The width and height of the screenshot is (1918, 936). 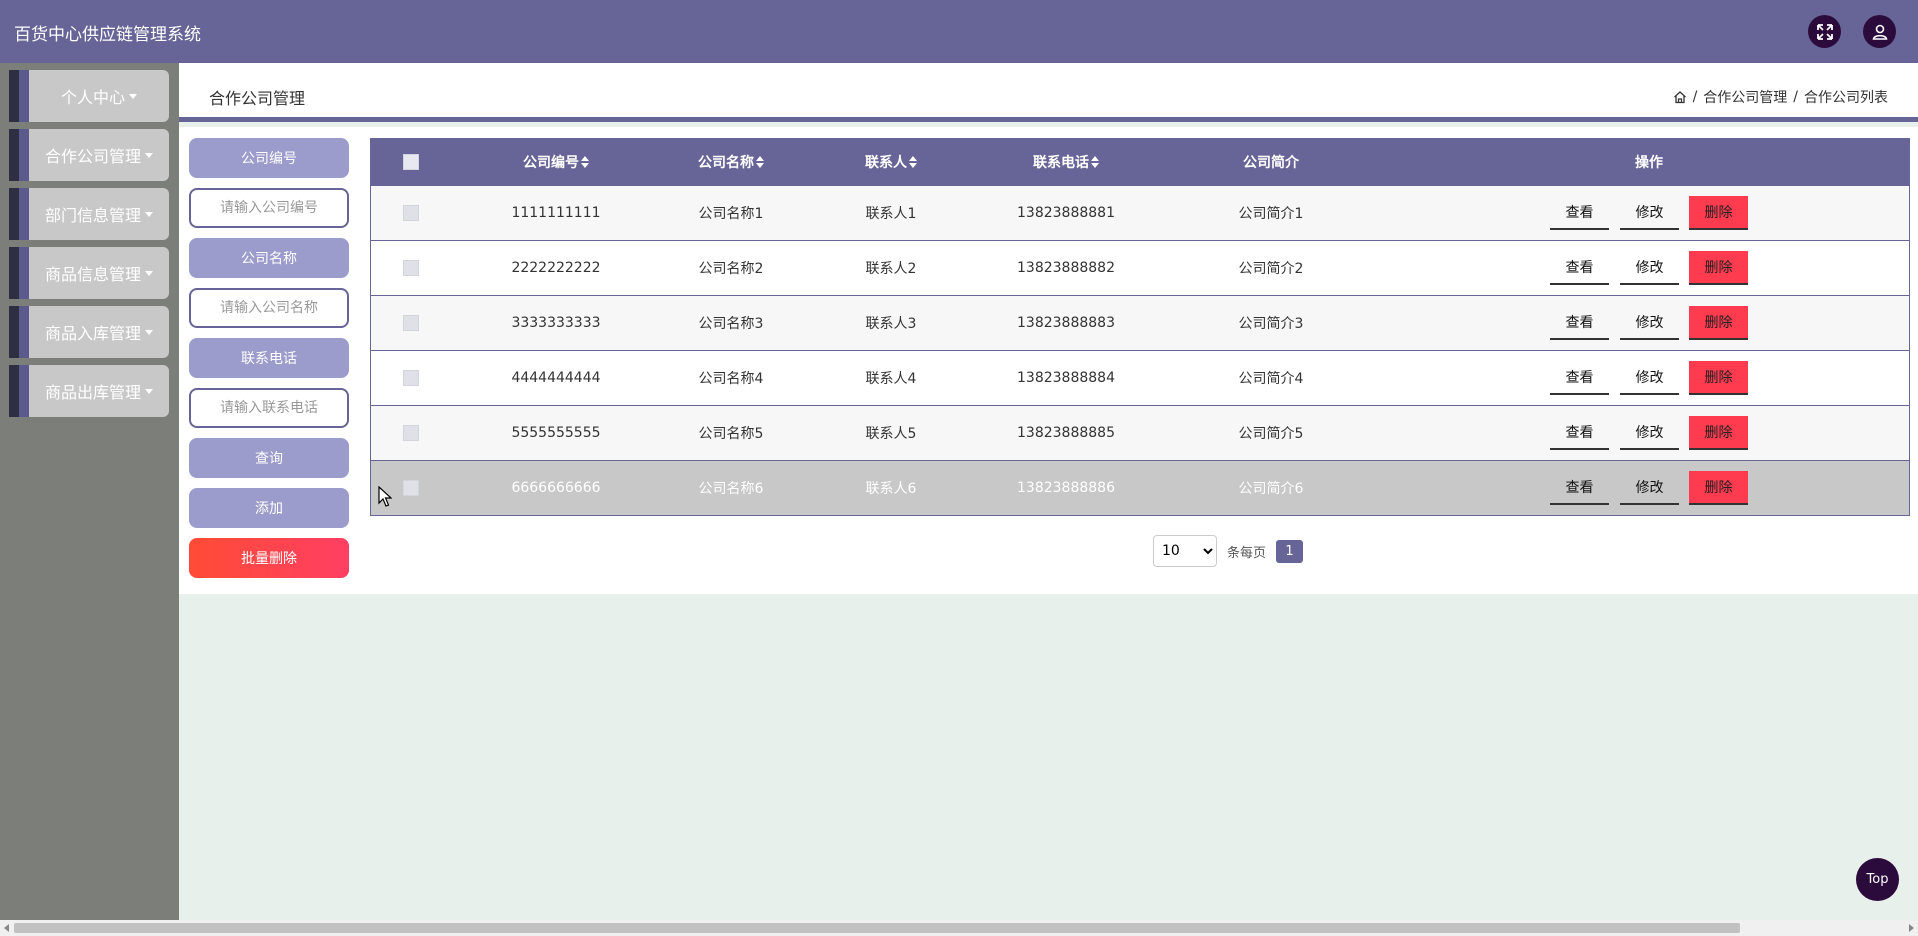 I want to click on horizontal-scrollbar, so click(x=959, y=928).